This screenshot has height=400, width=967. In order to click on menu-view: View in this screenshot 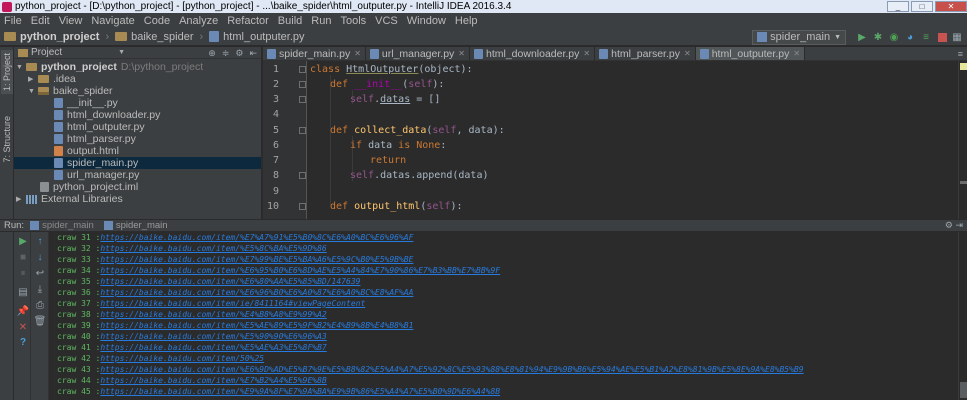, I will do `click(71, 21)`.